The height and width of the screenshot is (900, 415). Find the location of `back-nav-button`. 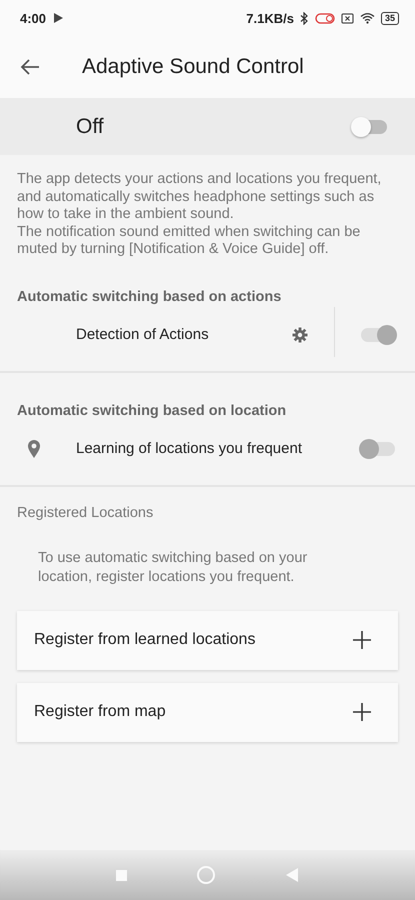

back-nav-button is located at coordinates (292, 875).